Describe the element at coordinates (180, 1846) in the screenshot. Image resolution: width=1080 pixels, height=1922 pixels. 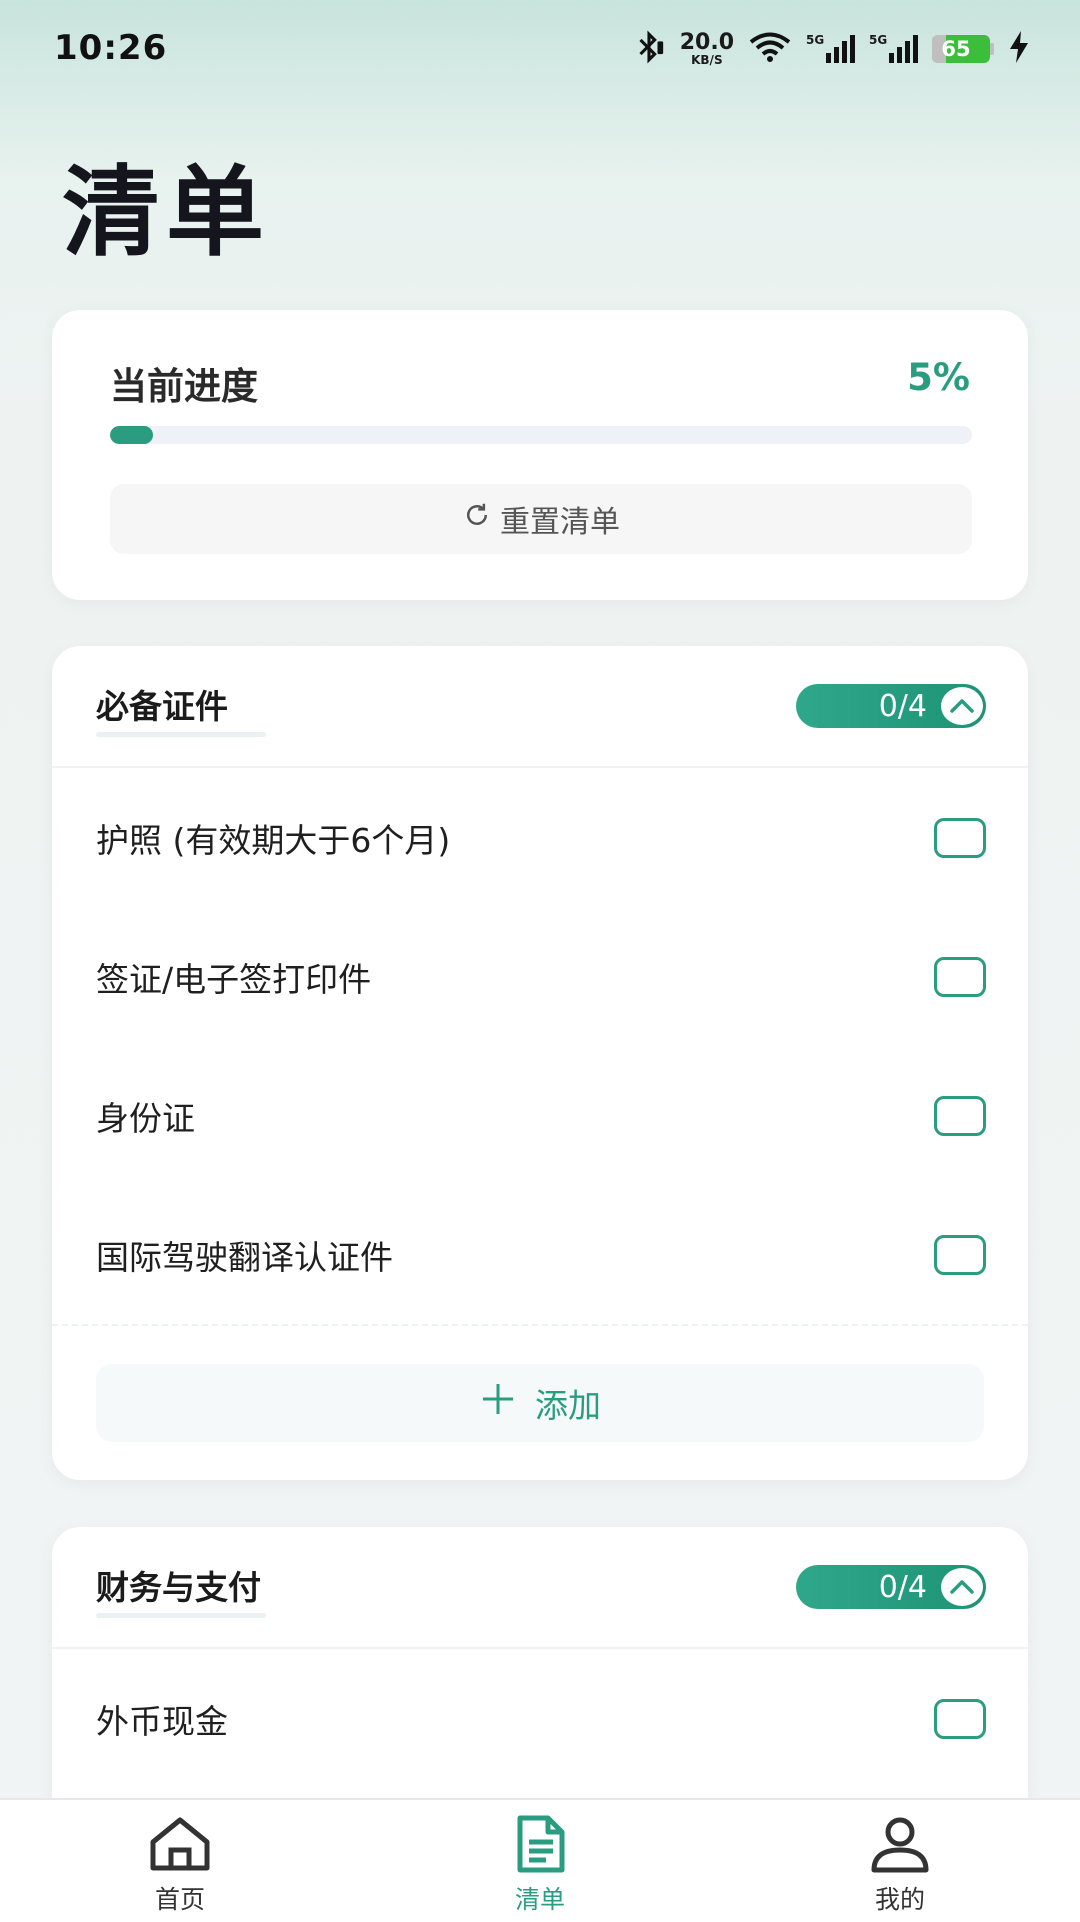
I see `home-icon` at that location.